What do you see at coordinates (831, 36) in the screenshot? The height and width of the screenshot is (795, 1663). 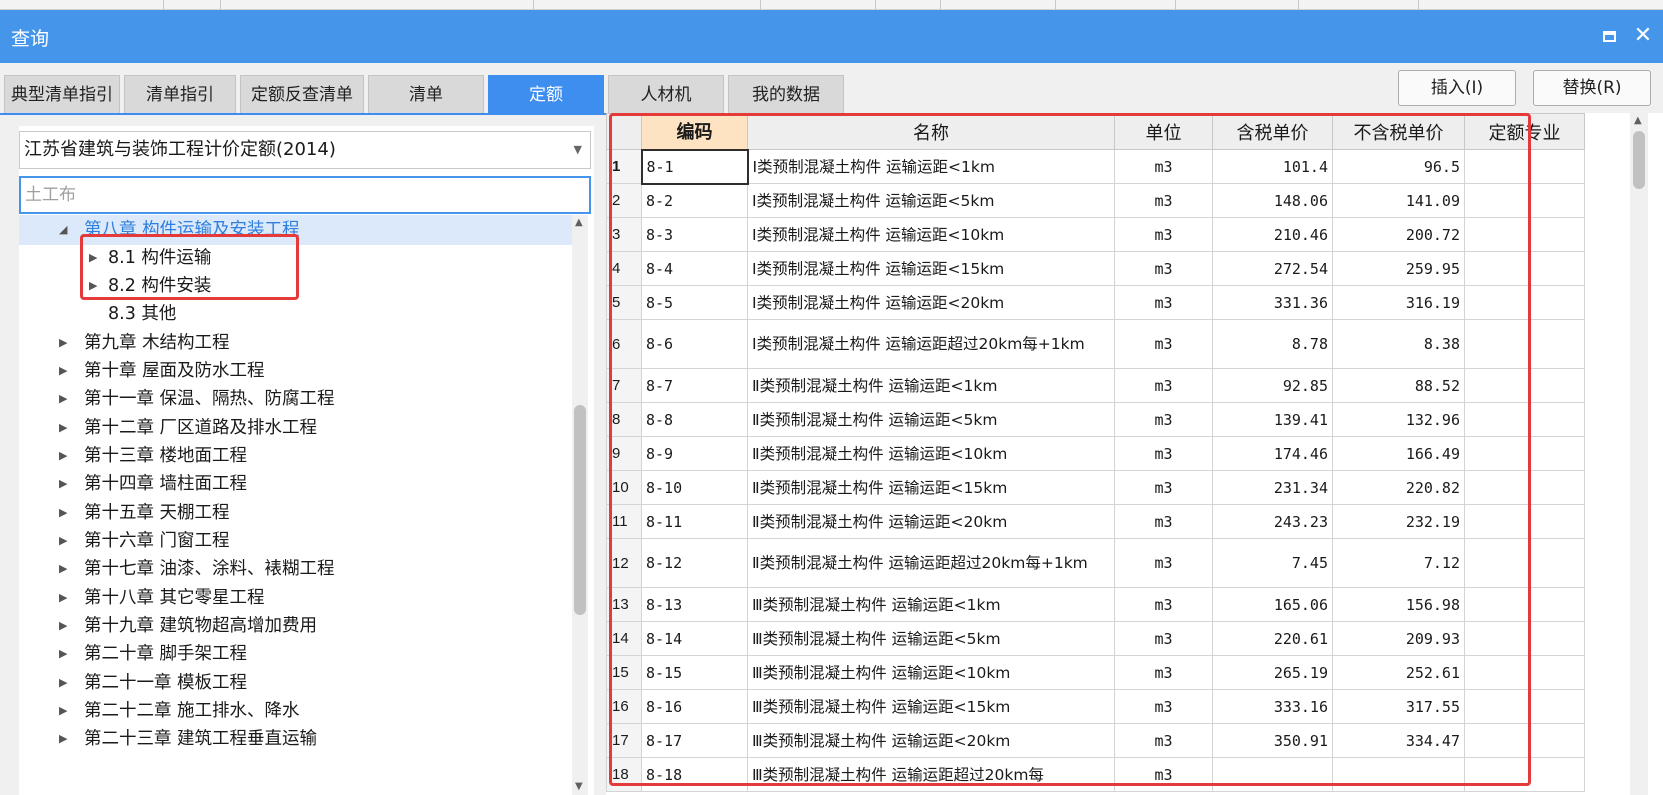 I see `dialog-titlebar: 查询 ✕` at bounding box center [831, 36].